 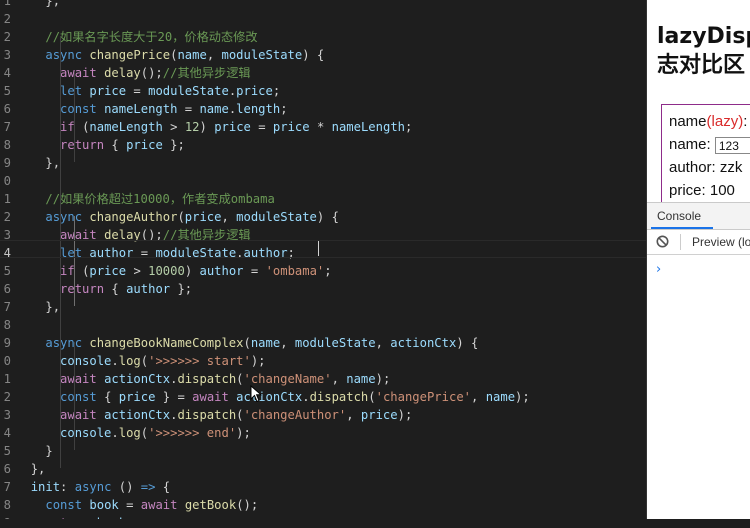 I want to click on code-text: console.log('>>>>>> end');, so click(x=155, y=433).